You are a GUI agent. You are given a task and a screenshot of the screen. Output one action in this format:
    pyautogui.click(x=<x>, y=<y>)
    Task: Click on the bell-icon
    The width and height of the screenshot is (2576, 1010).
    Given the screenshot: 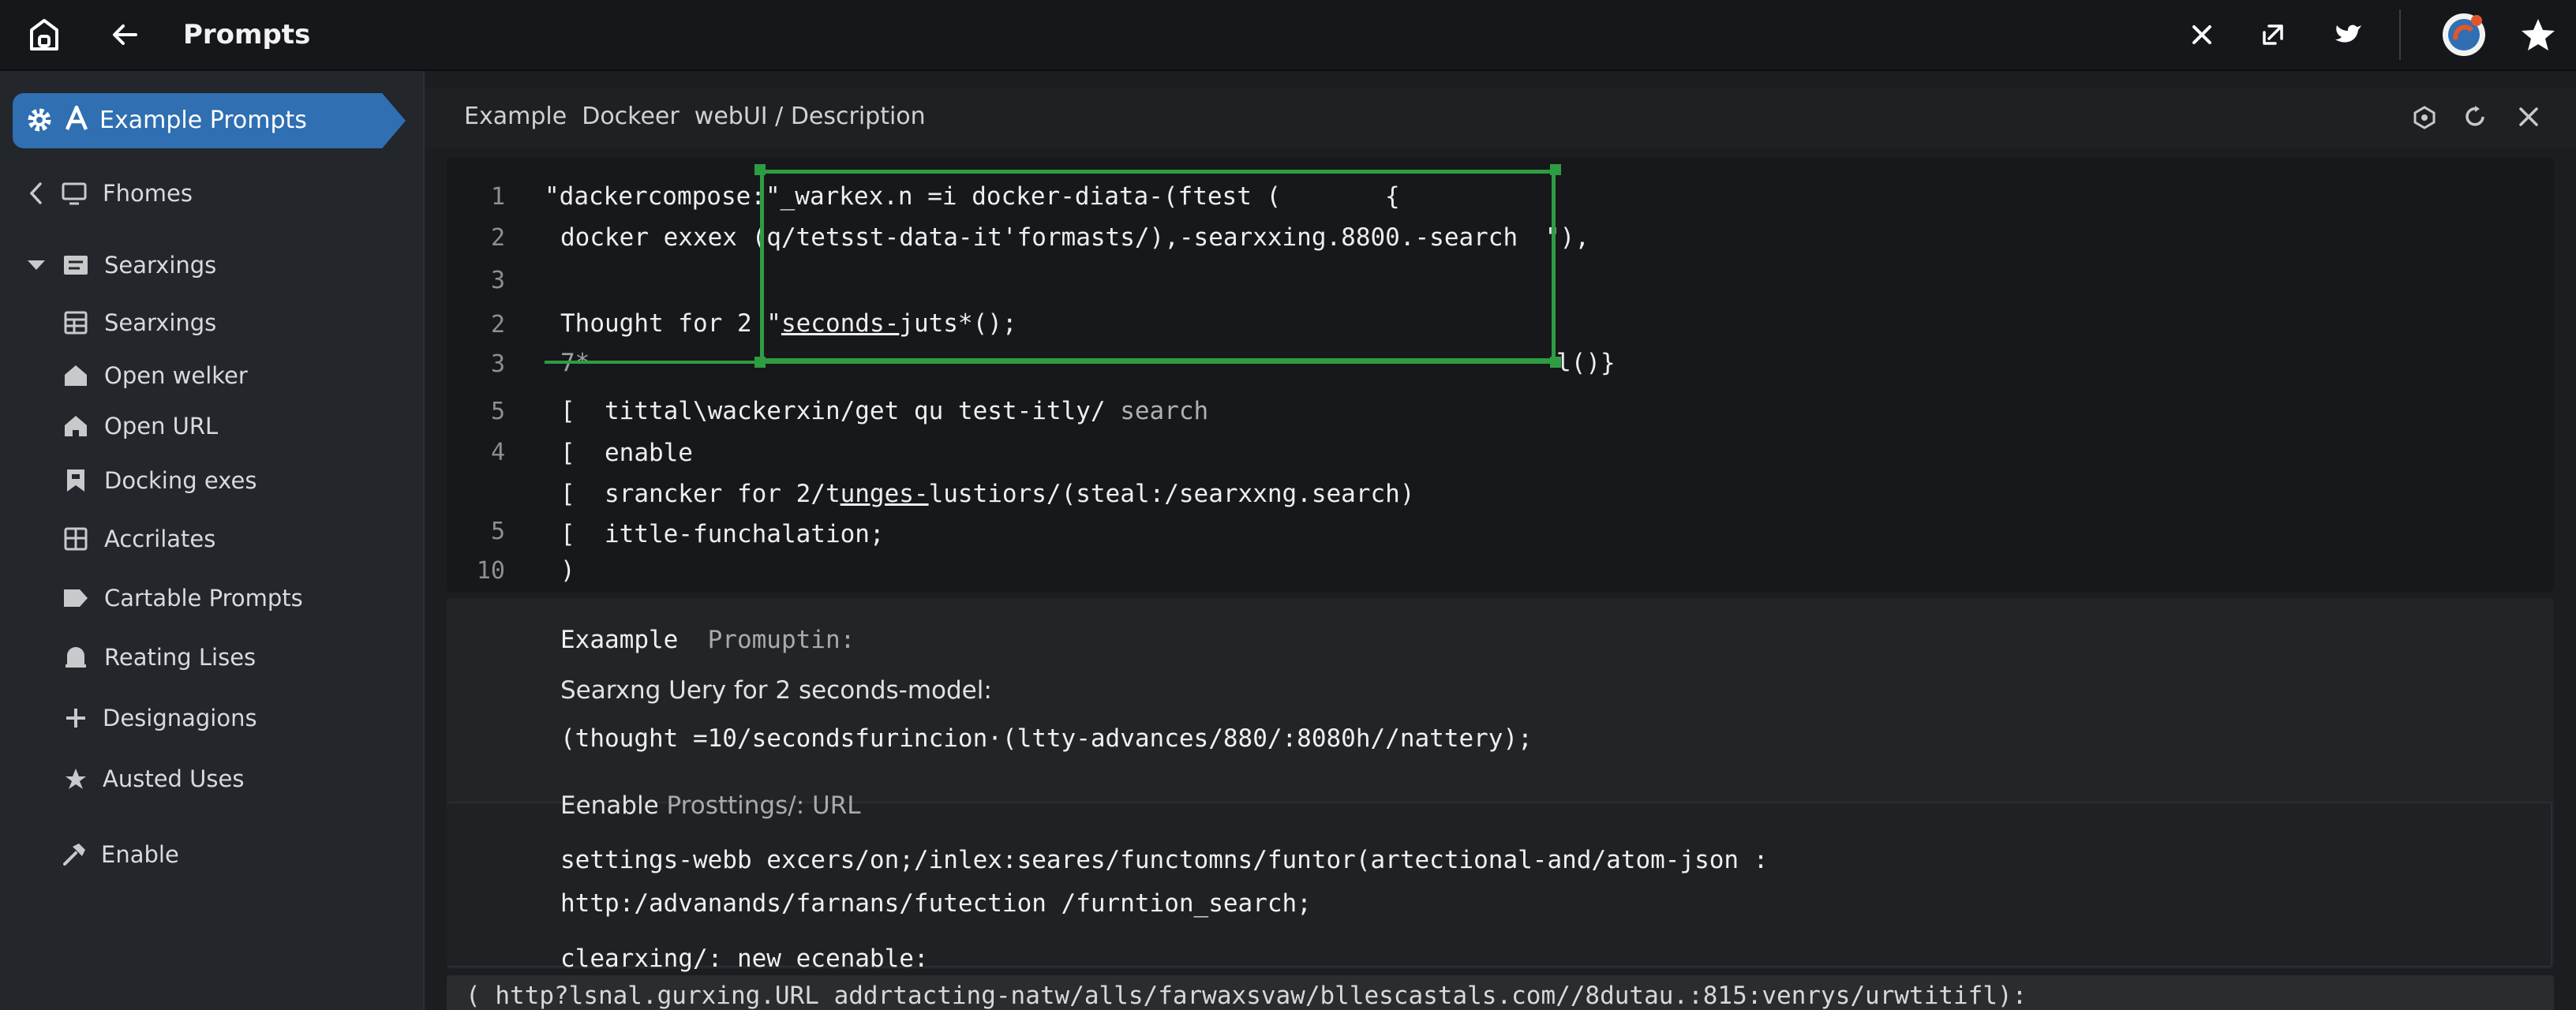 What is the action you would take?
    pyautogui.click(x=76, y=657)
    